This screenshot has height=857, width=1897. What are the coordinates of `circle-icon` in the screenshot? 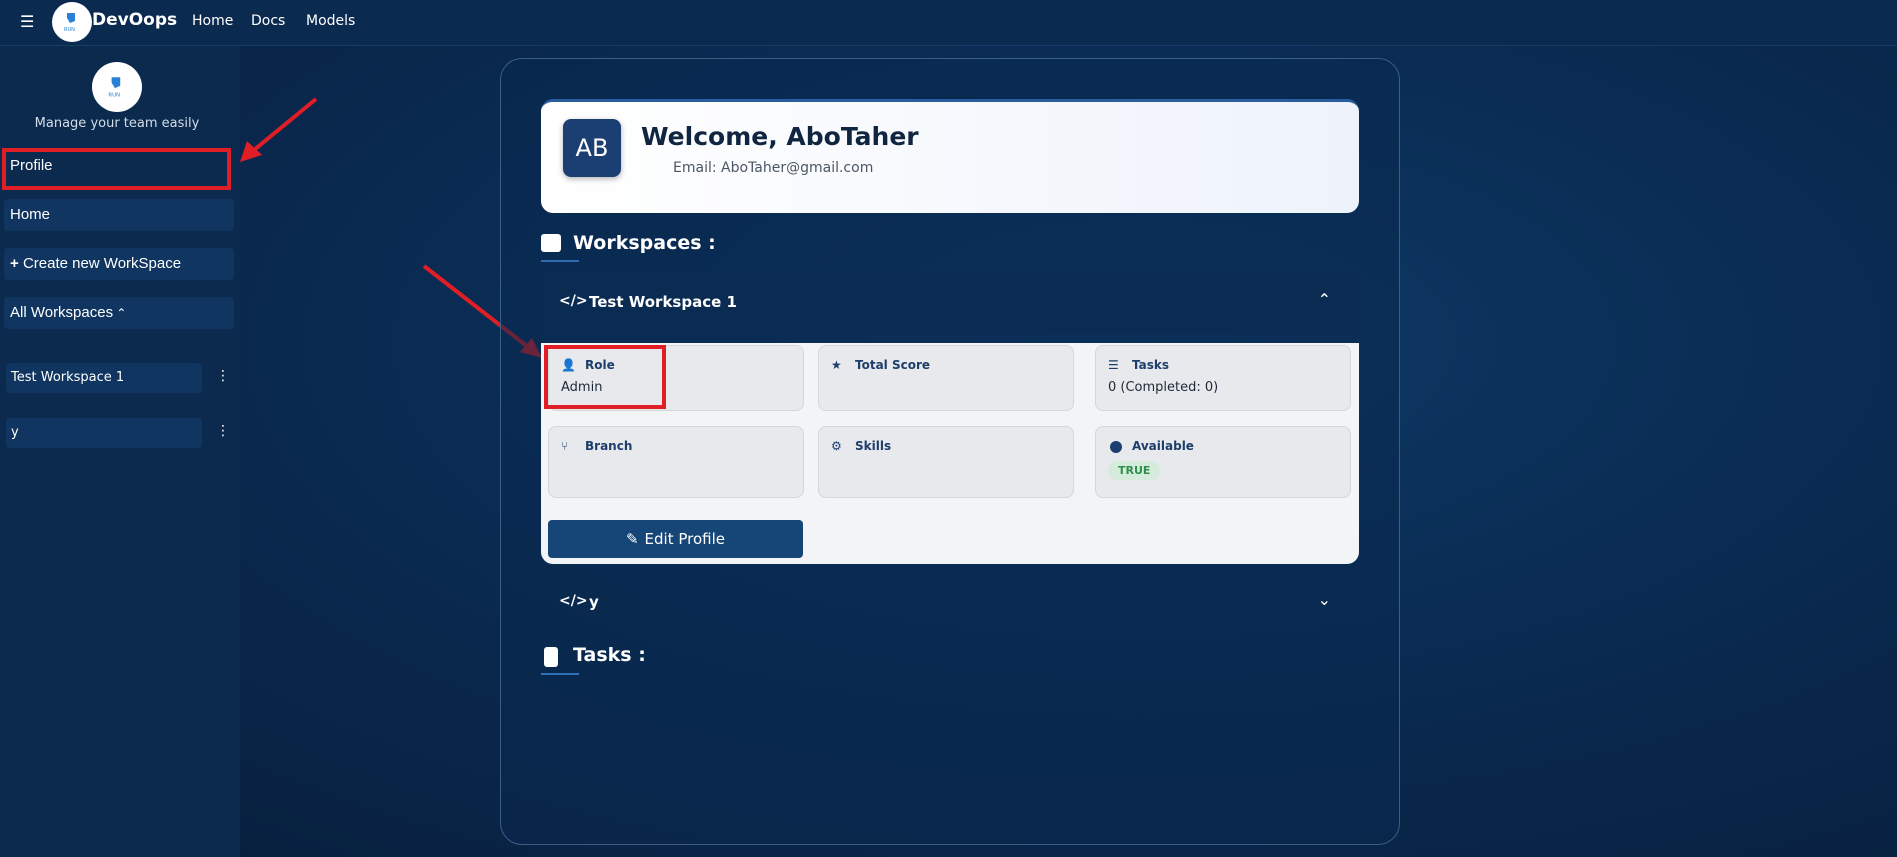 It's located at (1116, 447).